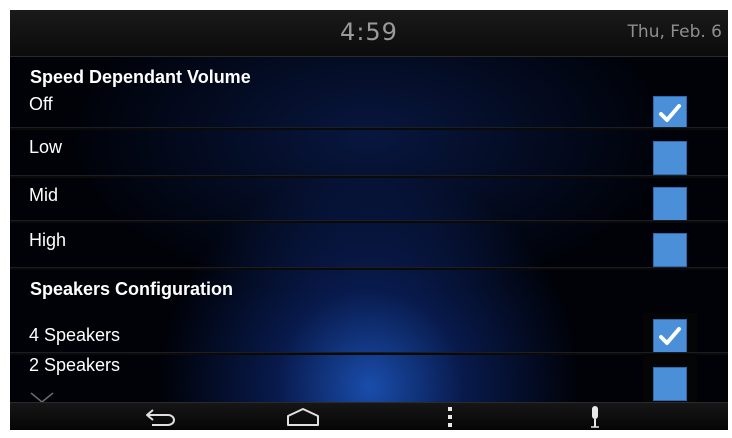 The width and height of the screenshot is (732, 438). Describe the element at coordinates (369, 152) in the screenshot. I see `option-row-low: Low` at that location.